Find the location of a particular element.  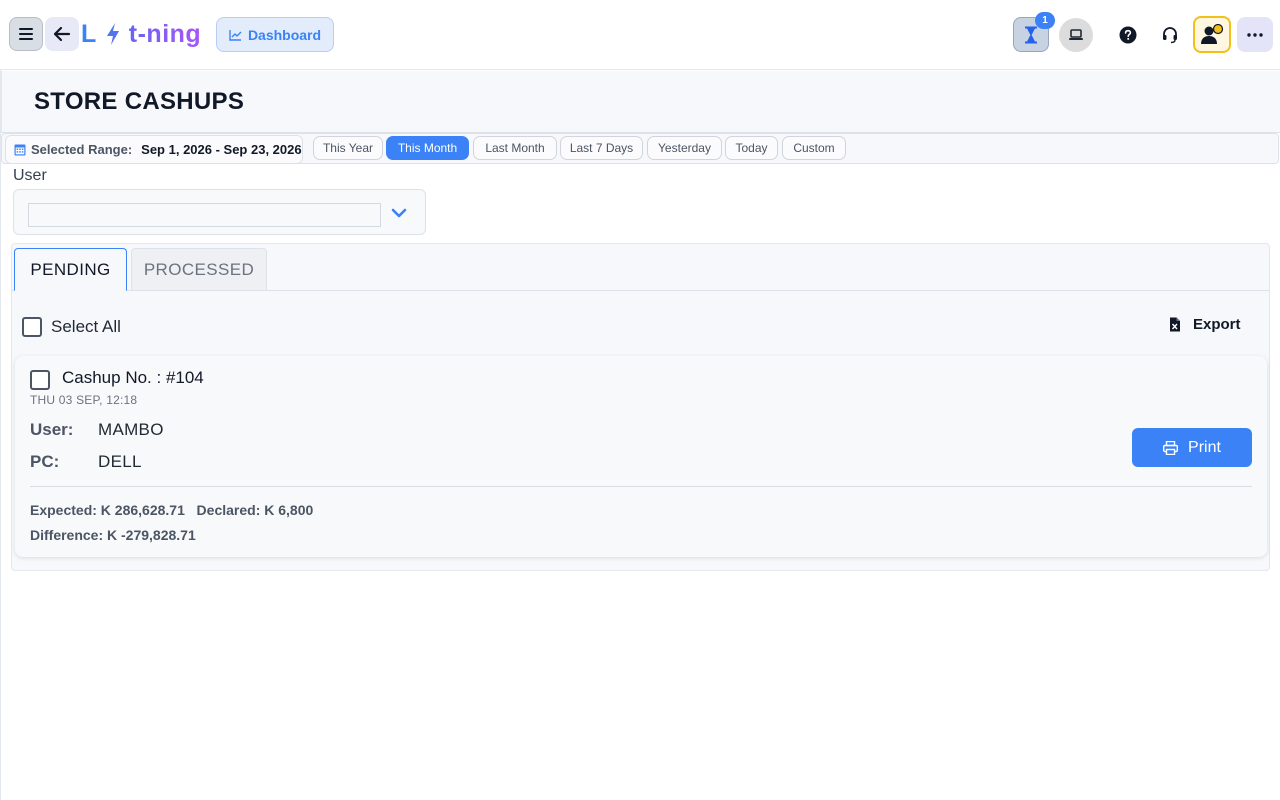

cashup-date: THU 03 SEP, 12:18 is located at coordinates (84, 400).